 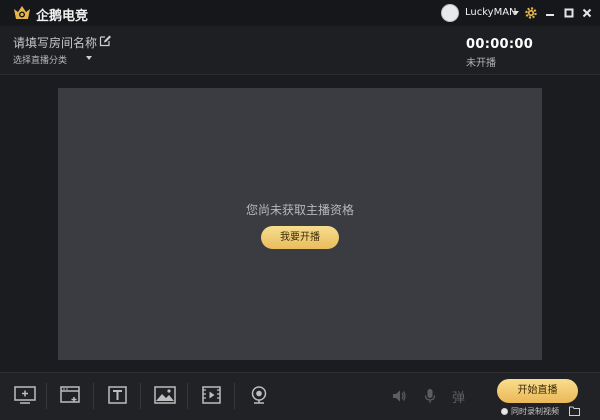 What do you see at coordinates (118, 395) in the screenshot?
I see `add-text-icon` at bounding box center [118, 395].